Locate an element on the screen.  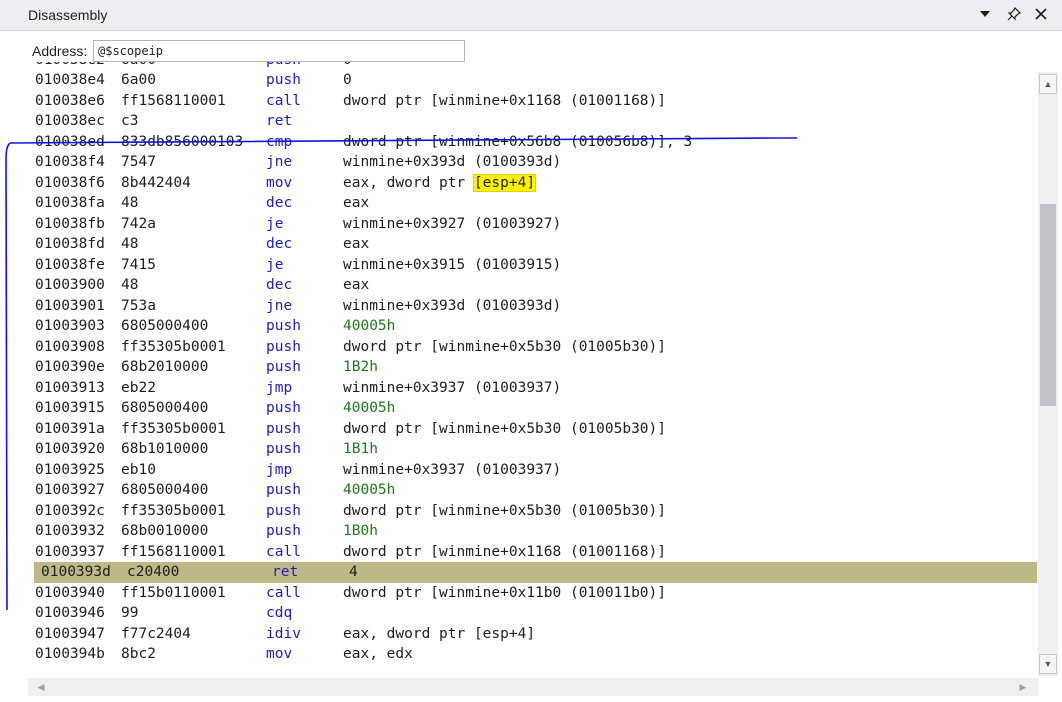
instruction-row: 01003927 6805000400 push 40005h is located at coordinates (533, 490).